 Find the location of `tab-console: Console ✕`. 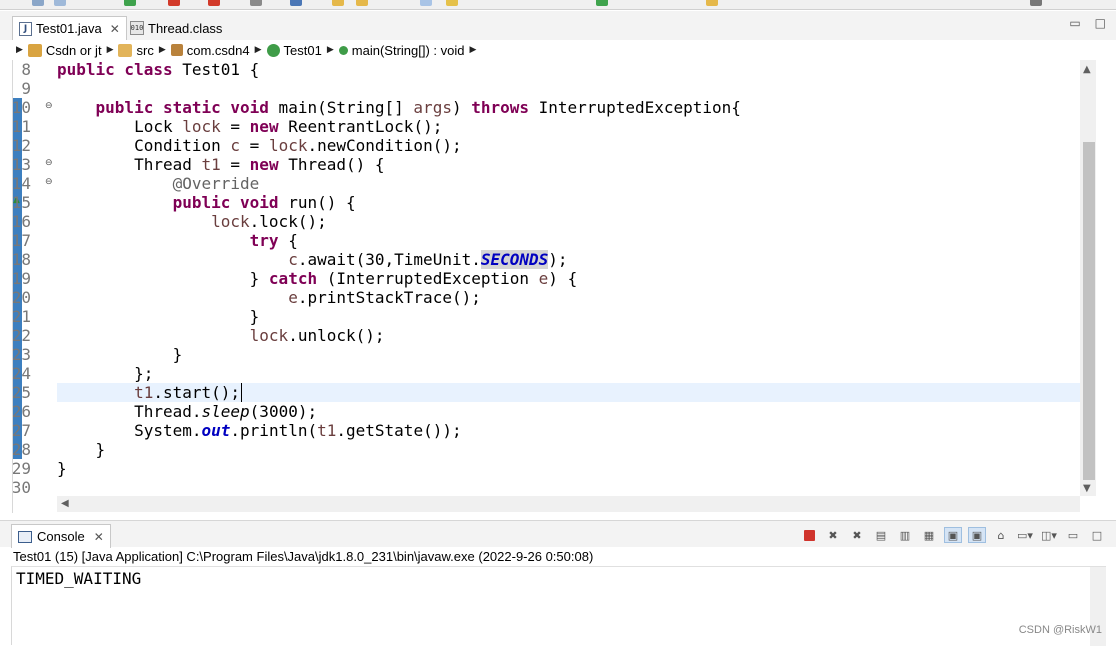

tab-console: Console ✕ is located at coordinates (61, 536).